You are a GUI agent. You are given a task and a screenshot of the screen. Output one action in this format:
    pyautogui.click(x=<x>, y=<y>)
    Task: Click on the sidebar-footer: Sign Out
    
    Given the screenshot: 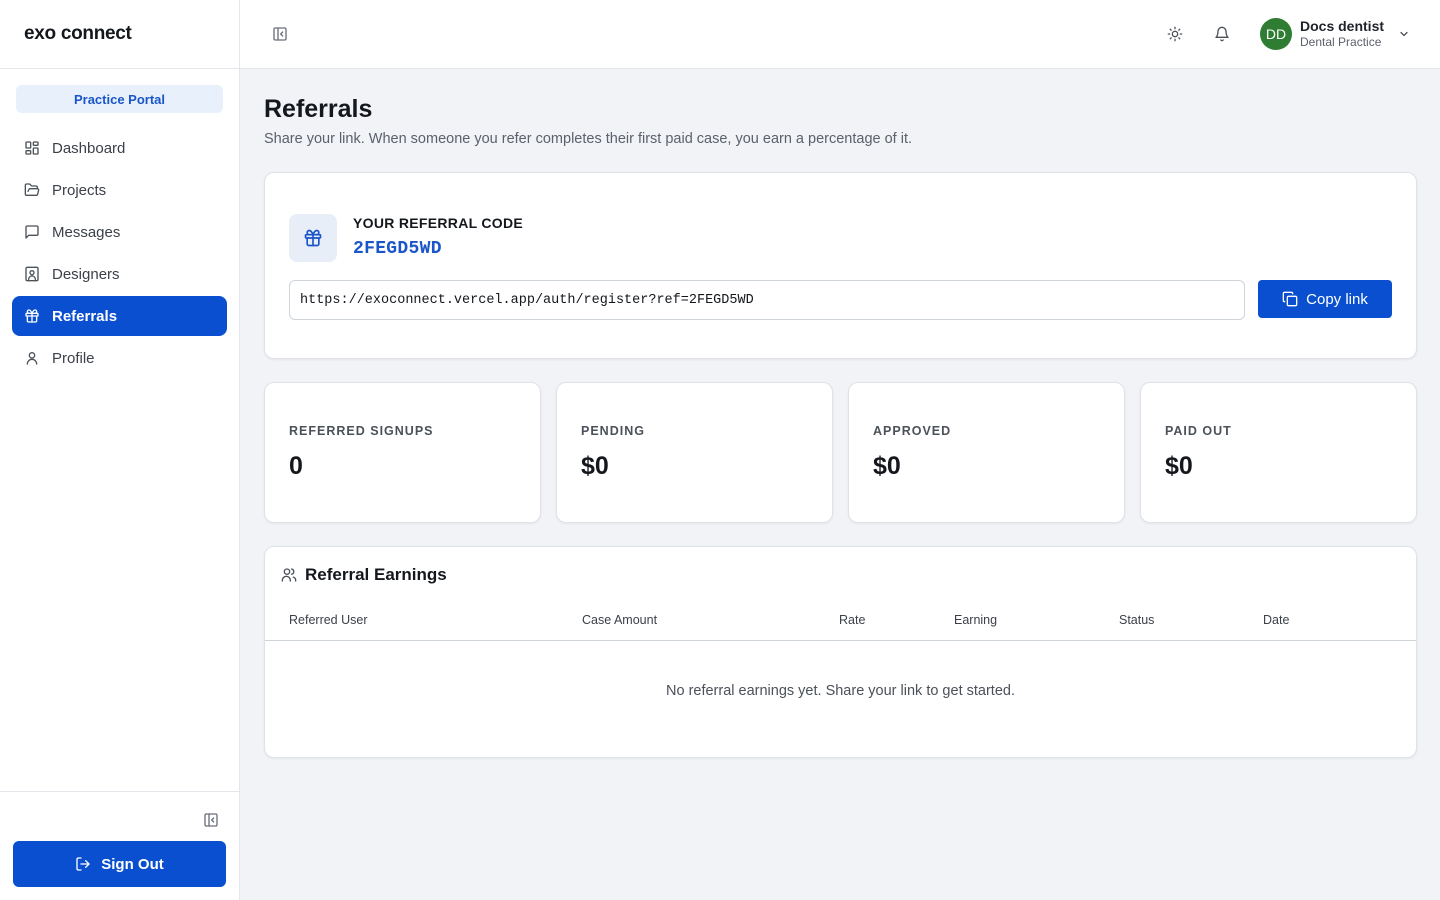 What is the action you would take?
    pyautogui.click(x=119, y=845)
    